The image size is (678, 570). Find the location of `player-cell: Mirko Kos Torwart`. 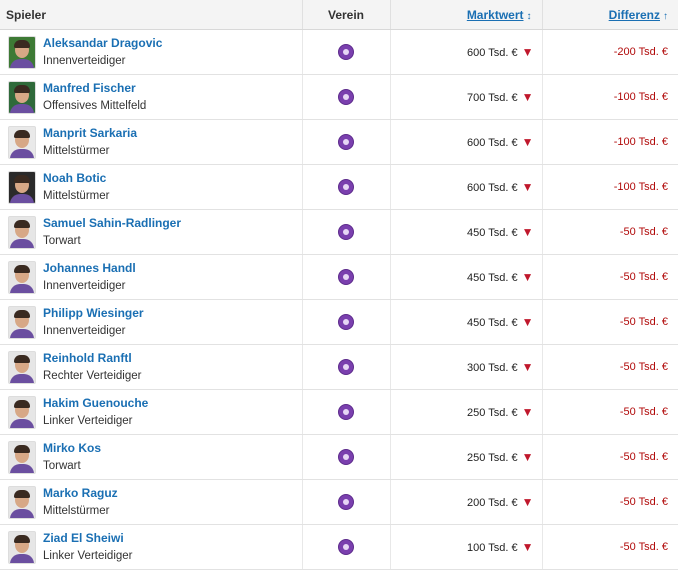

player-cell: Mirko Kos Torwart is located at coordinates (151, 457).